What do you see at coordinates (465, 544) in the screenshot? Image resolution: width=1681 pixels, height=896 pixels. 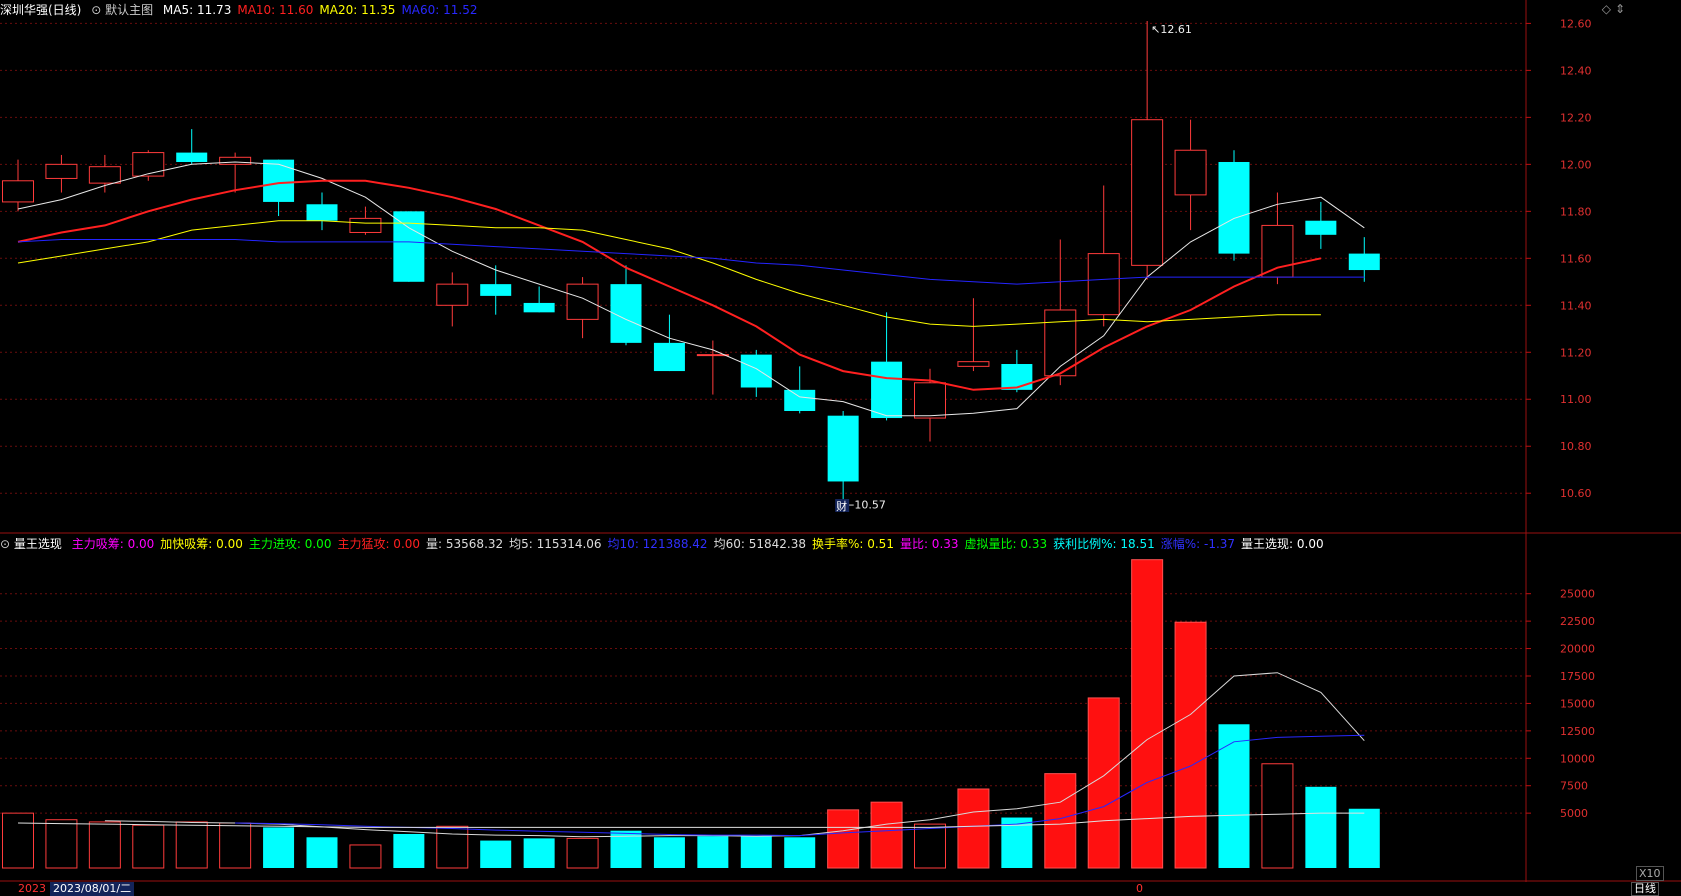 I see `indicator-label-4: 量: 53568.32` at bounding box center [465, 544].